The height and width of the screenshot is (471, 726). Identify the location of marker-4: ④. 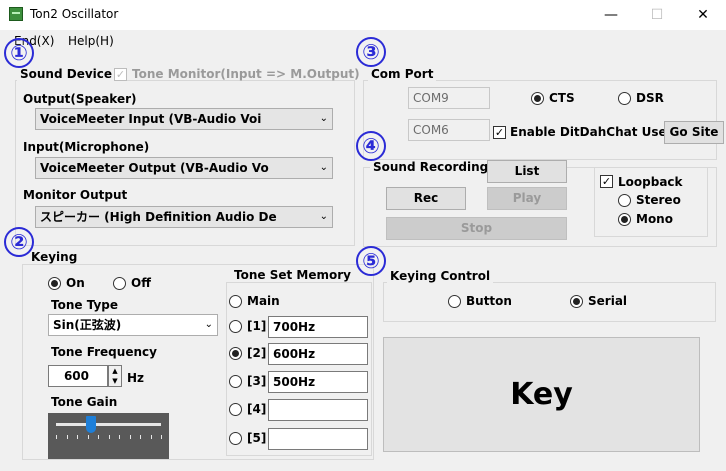
(371, 146).